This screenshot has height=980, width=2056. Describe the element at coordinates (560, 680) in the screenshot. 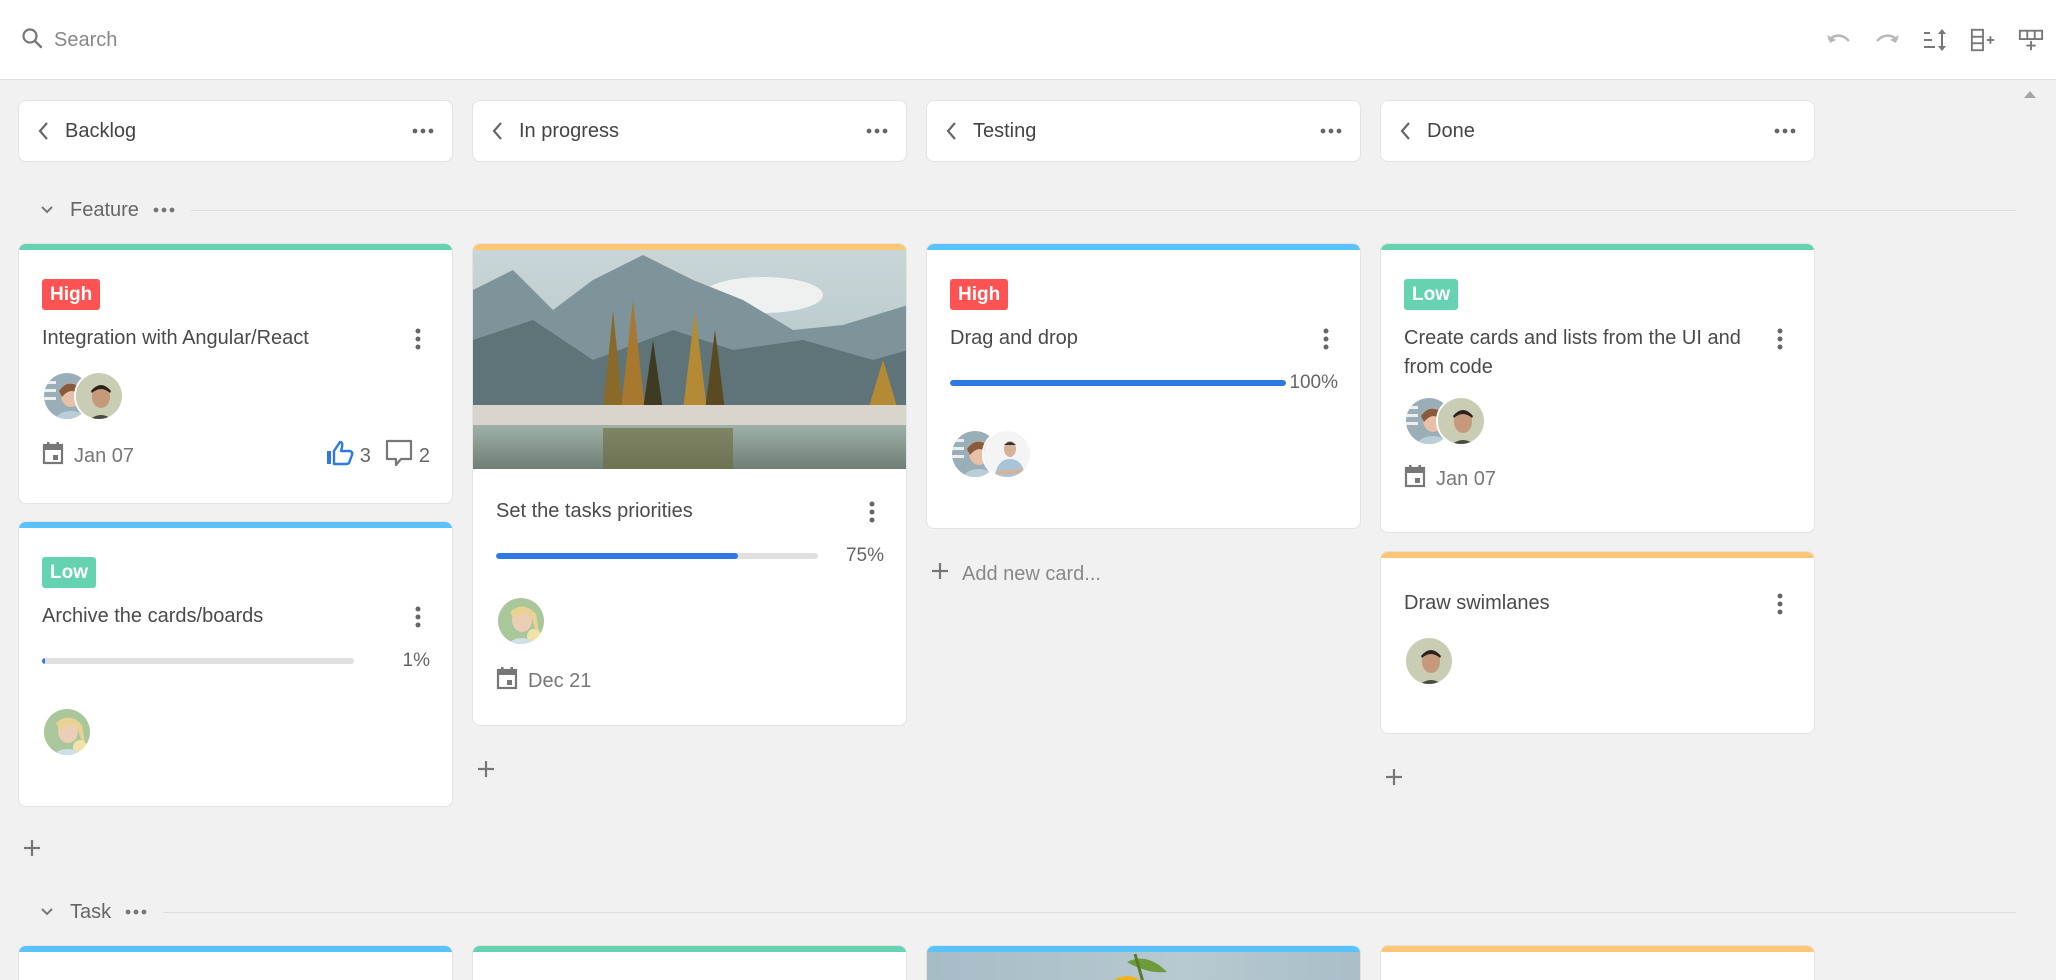

I see `due-date-text: Dec 21` at that location.